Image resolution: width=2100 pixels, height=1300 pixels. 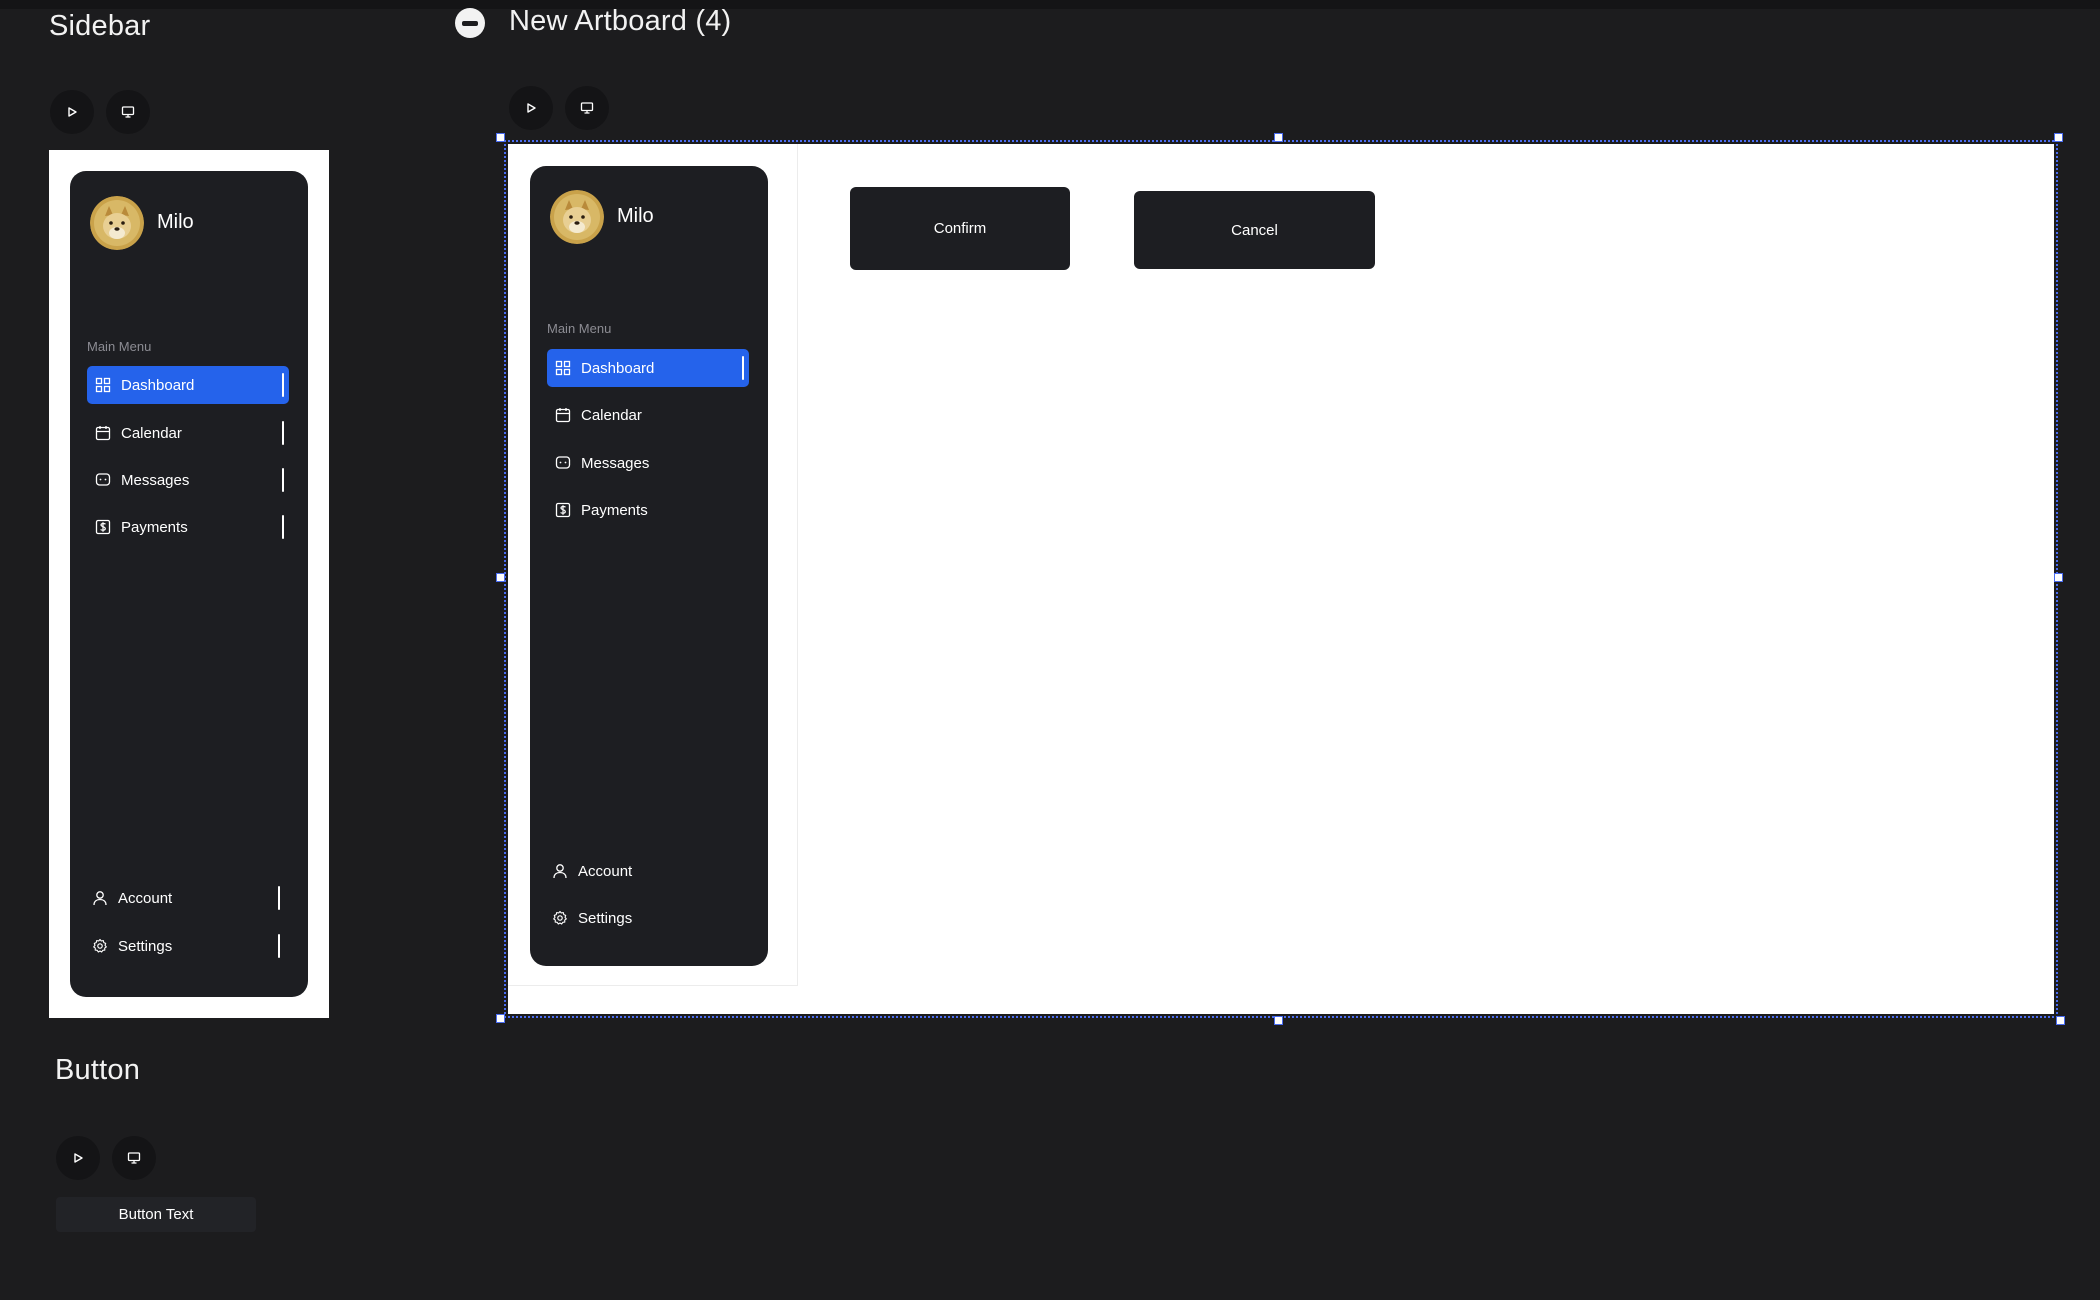 I want to click on sidebar-item-account: Account, so click(x=185, y=898).